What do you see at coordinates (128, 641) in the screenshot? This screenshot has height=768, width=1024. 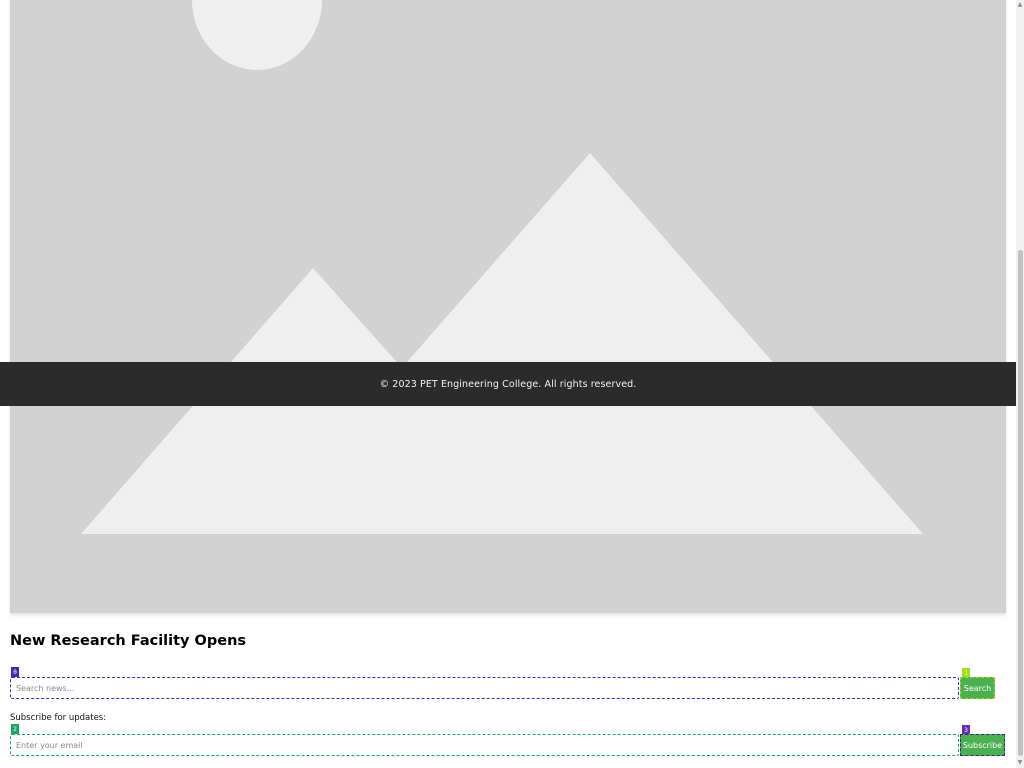 I see `article-title: New Research Facility Opens` at bounding box center [128, 641].